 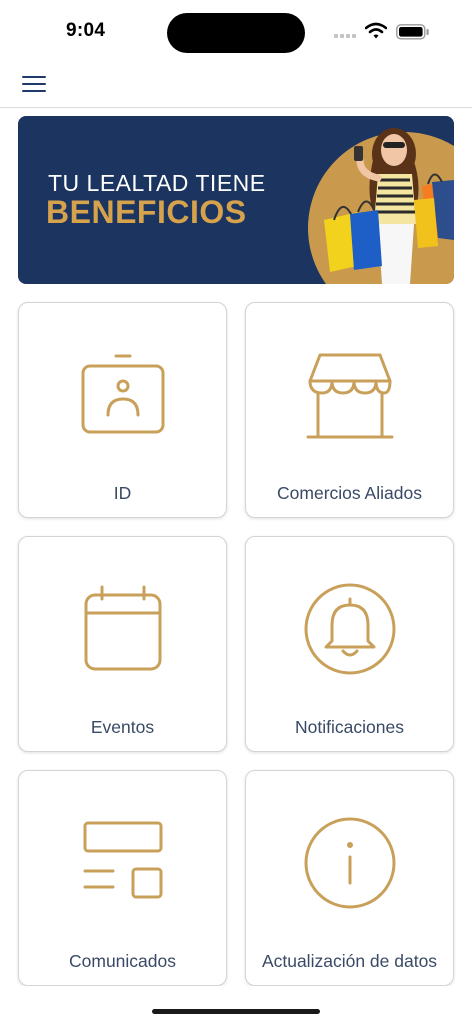 I want to click on banner-headline: TU LEALTAD TIENE, so click(x=157, y=183).